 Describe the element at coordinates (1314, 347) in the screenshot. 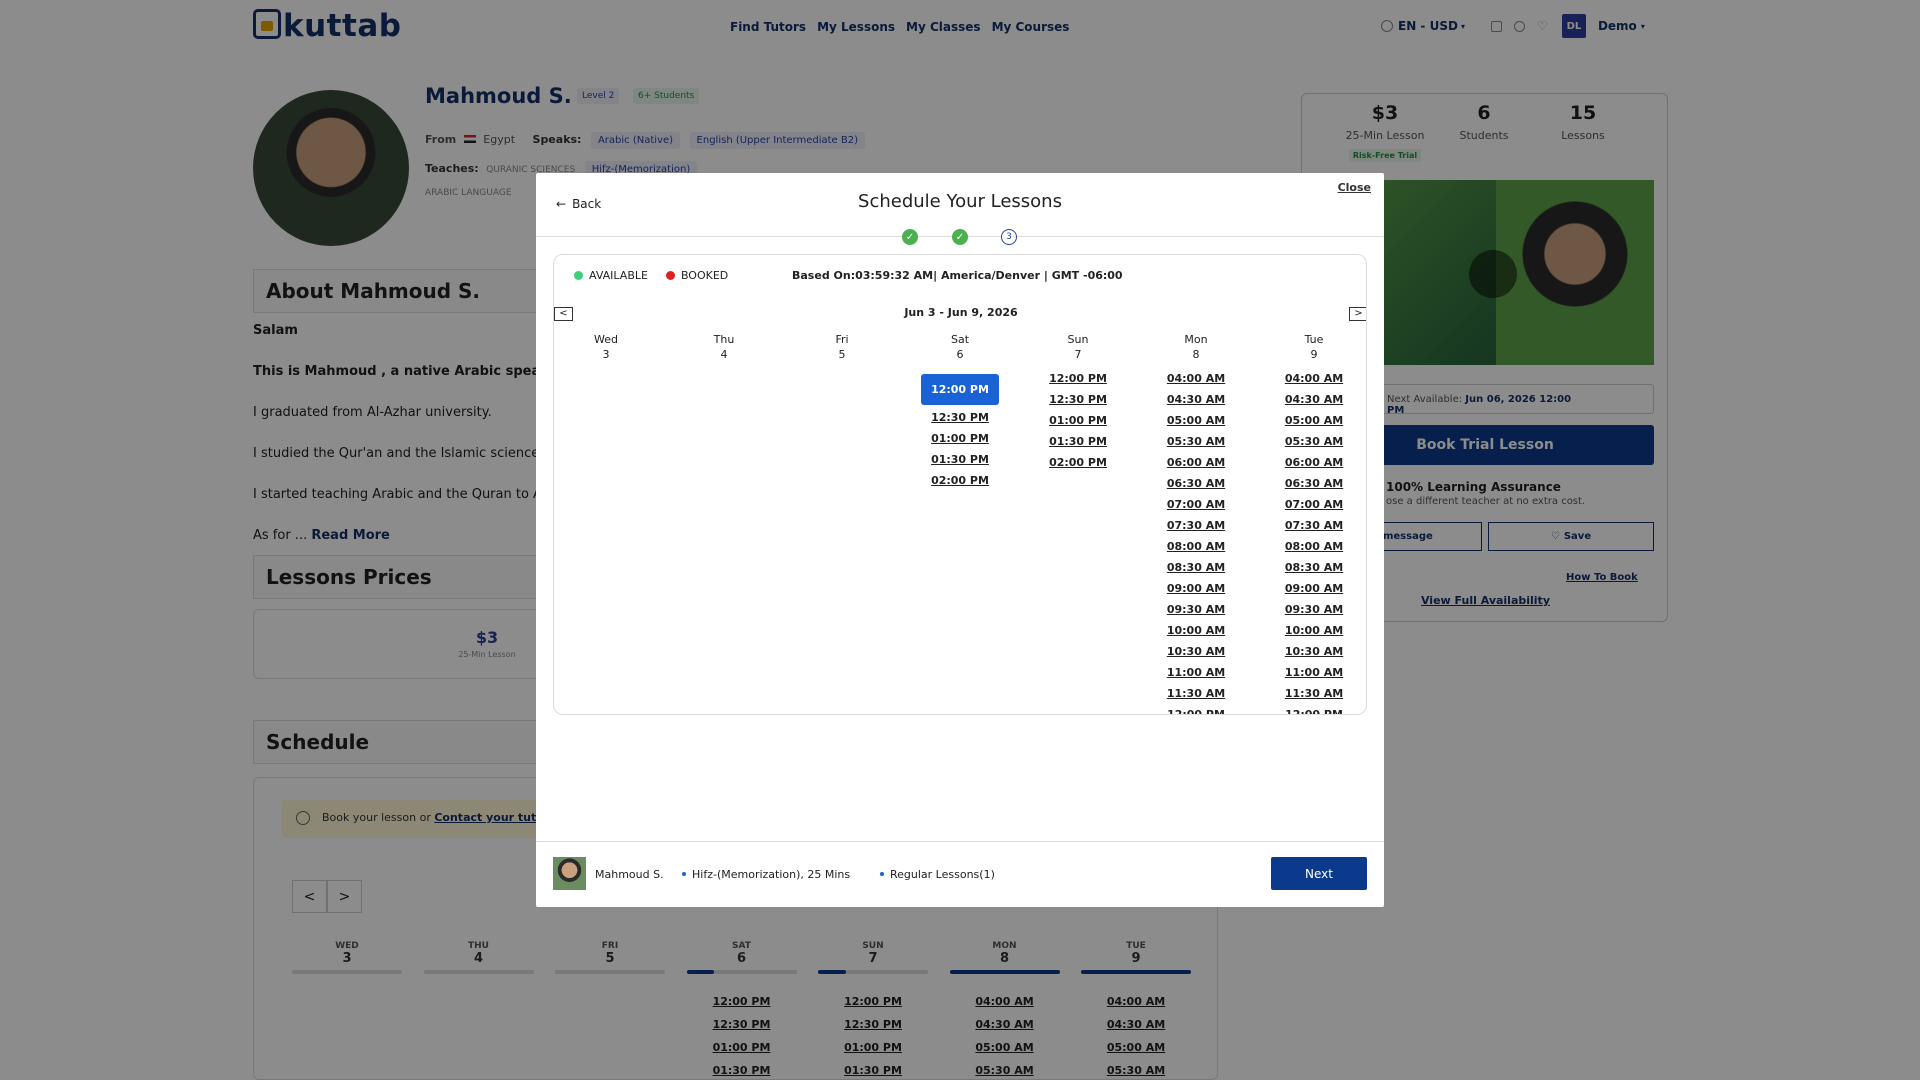

I see `day-header: Tue 9` at that location.